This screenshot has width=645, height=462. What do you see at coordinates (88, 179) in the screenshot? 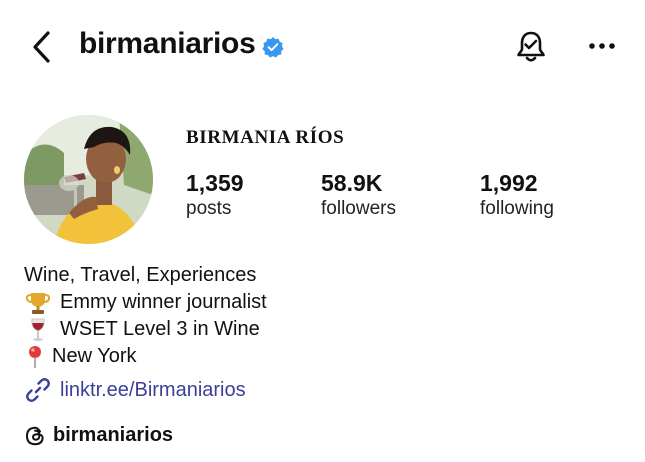
I see `profile-avatar` at bounding box center [88, 179].